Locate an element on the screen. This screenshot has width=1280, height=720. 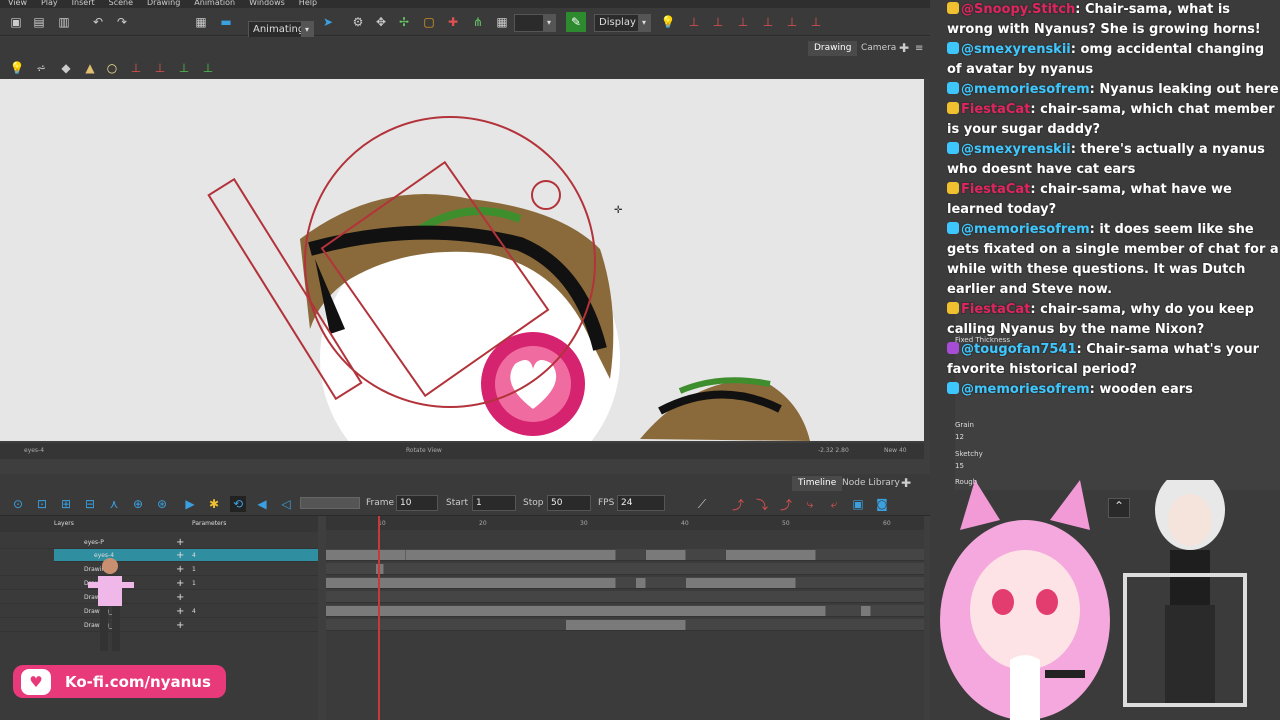
menu-view: View is located at coordinates (17, 4).